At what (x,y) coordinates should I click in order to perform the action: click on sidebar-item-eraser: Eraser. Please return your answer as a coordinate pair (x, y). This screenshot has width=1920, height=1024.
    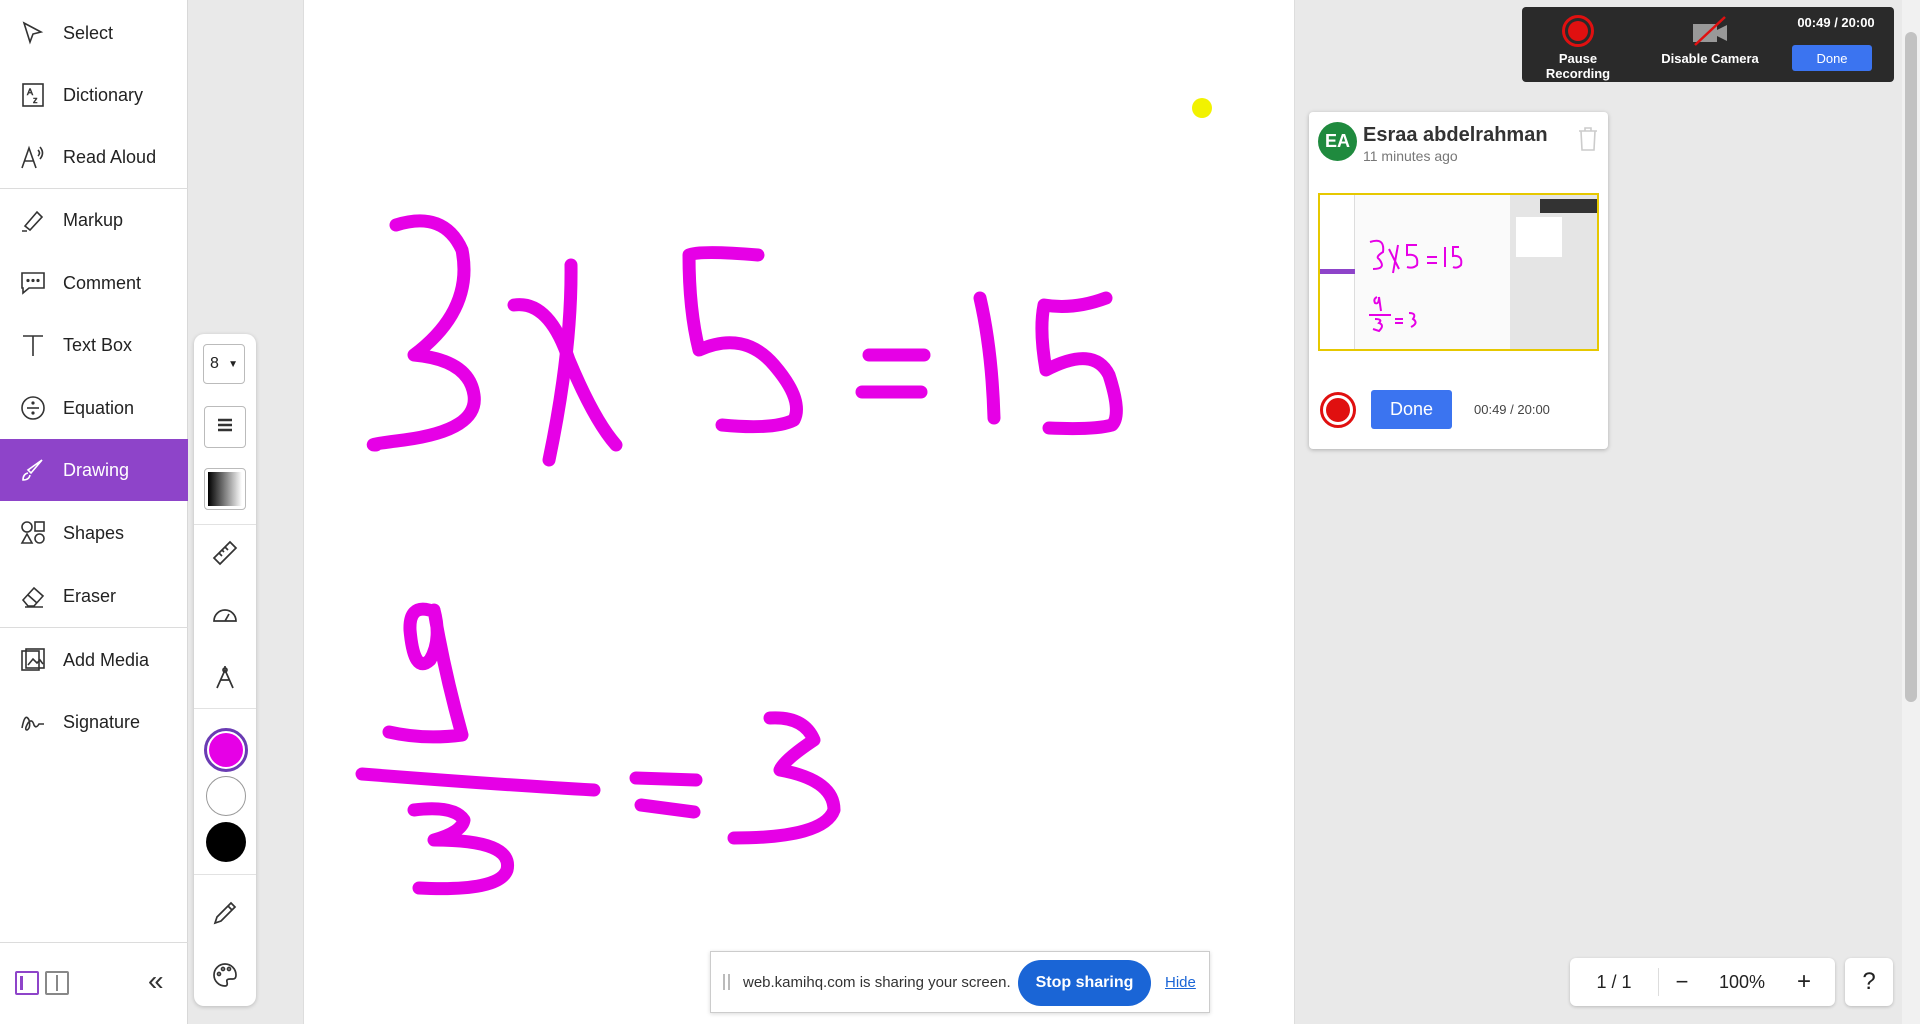
    Looking at the image, I should click on (94, 596).